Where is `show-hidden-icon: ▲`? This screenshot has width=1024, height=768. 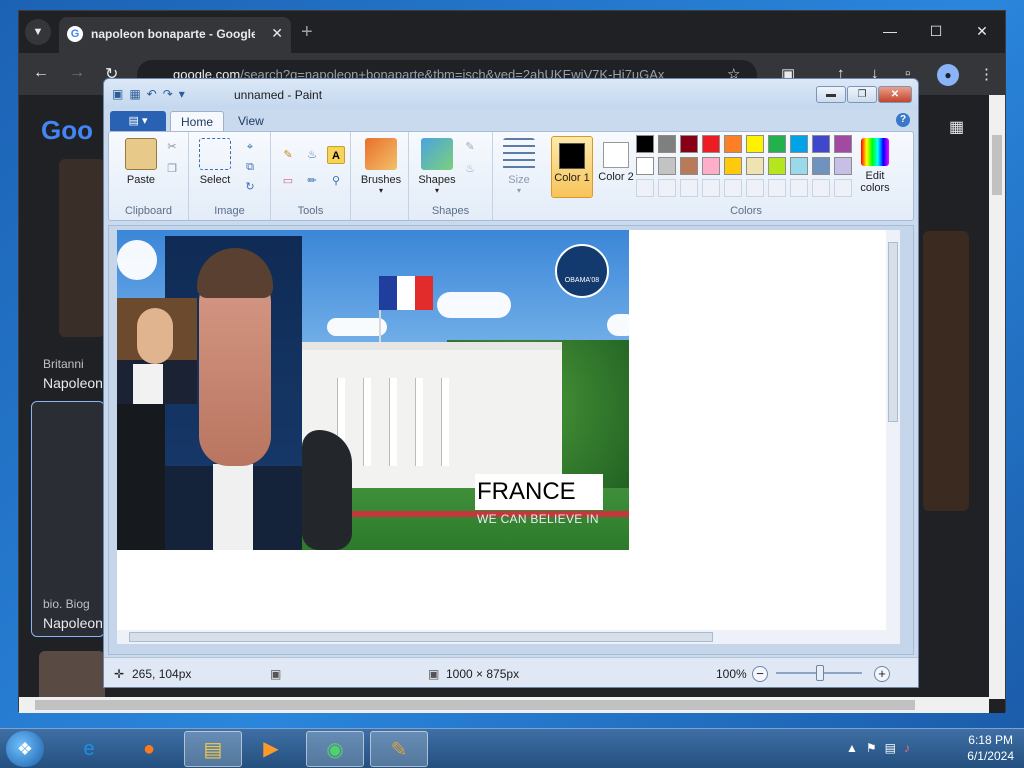 show-hidden-icon: ▲ is located at coordinates (856, 748).